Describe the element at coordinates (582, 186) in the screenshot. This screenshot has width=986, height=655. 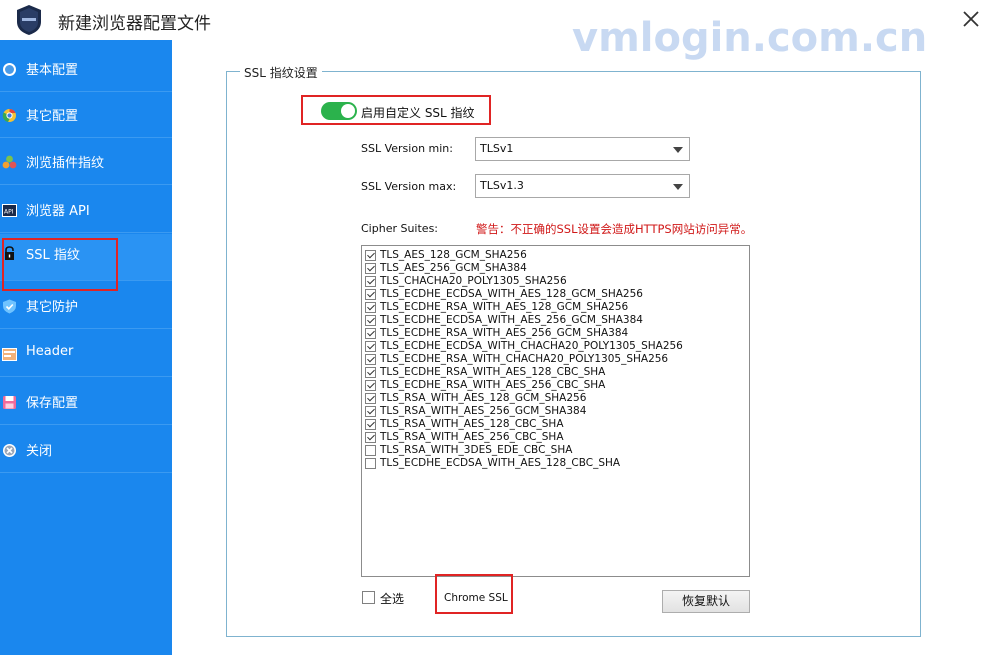
I see `ssl-version-max-select: TLSv1.3` at that location.